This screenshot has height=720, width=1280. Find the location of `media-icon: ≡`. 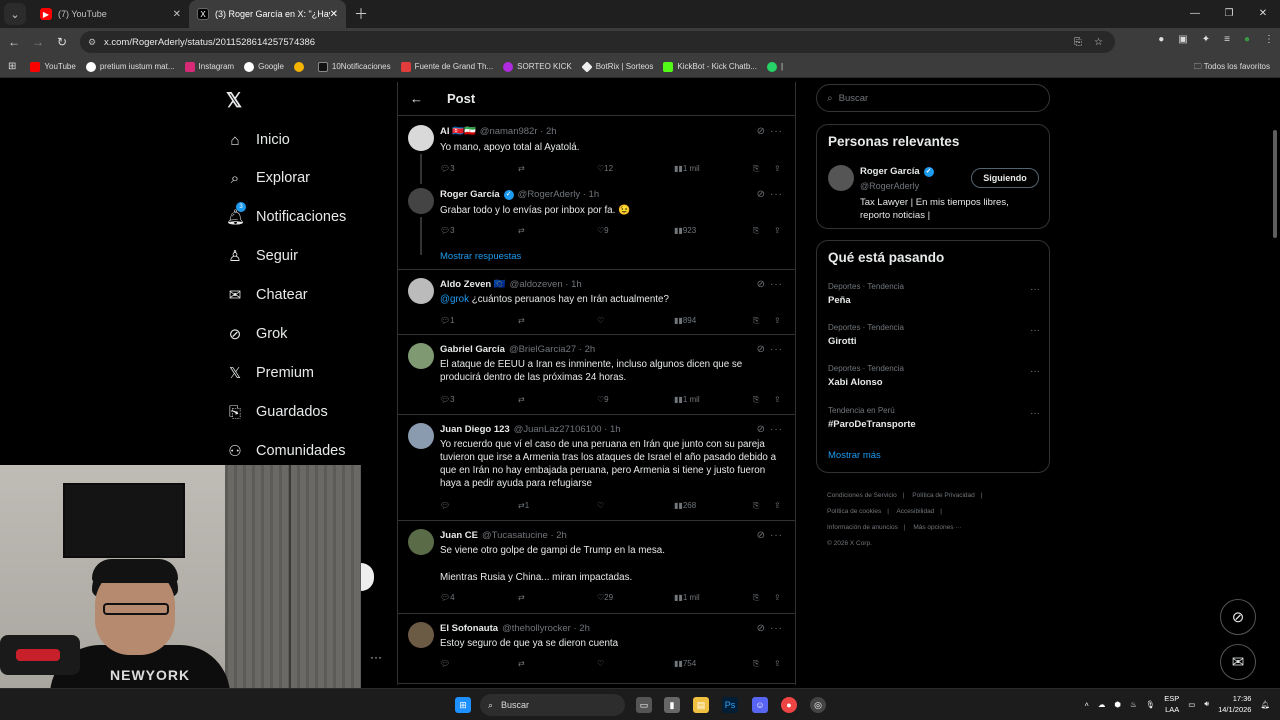

media-icon: ≡ is located at coordinates (1227, 39).